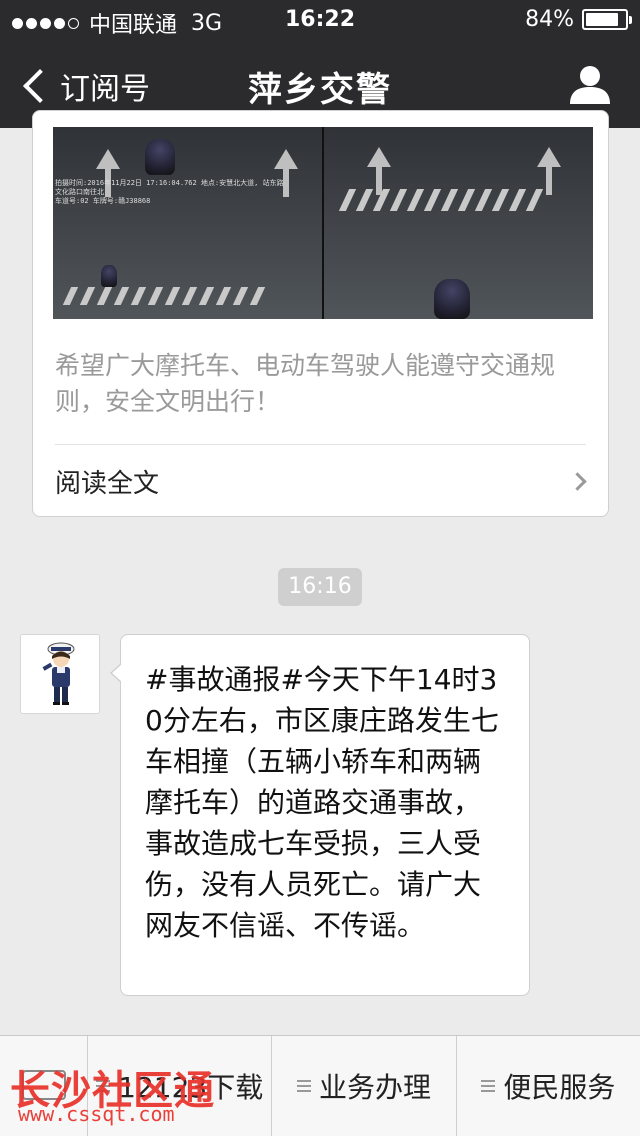 The width and height of the screenshot is (640, 1136). I want to click on status-bar: 中国联通 3G 16:22 84%, so click(320, 20).